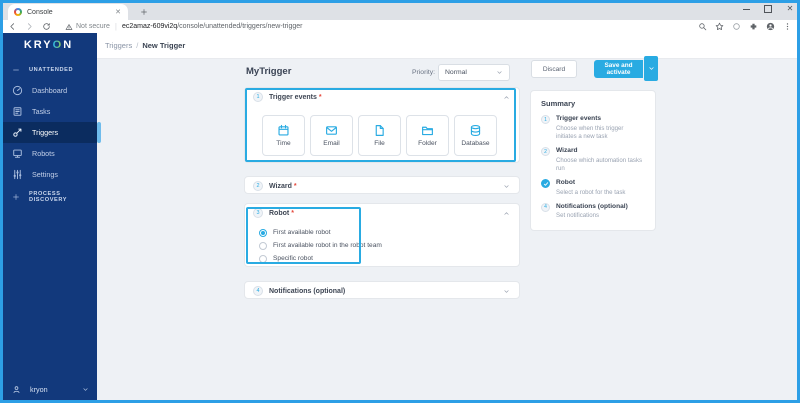 The width and height of the screenshot is (800, 403). I want to click on sidebar-item-dashboard: Dashboard, so click(48, 90).